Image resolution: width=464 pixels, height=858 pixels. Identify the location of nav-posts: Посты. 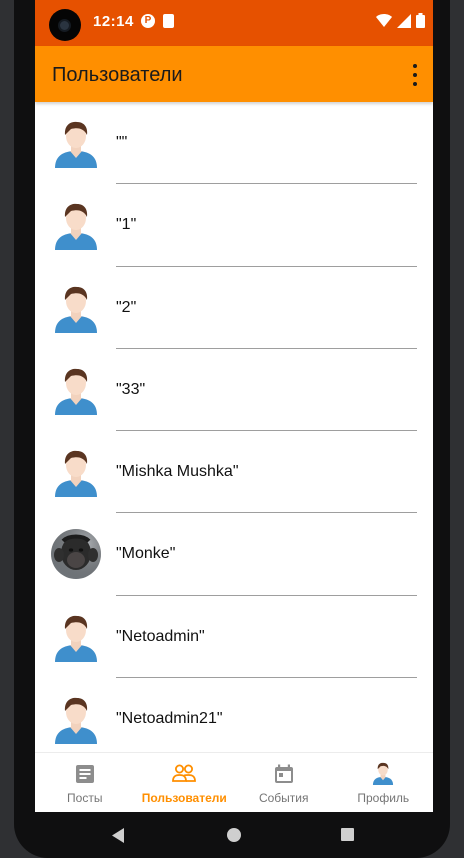
(85, 782).